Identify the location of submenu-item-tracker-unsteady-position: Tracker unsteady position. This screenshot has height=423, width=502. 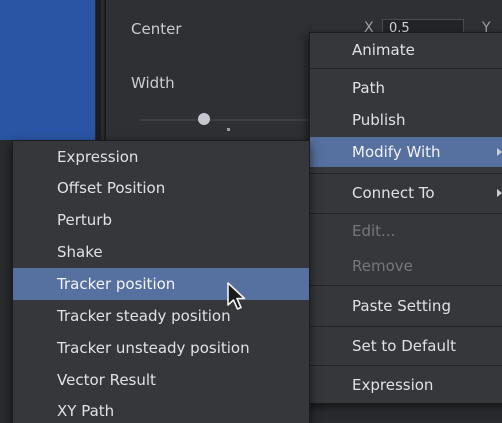
(161, 348).